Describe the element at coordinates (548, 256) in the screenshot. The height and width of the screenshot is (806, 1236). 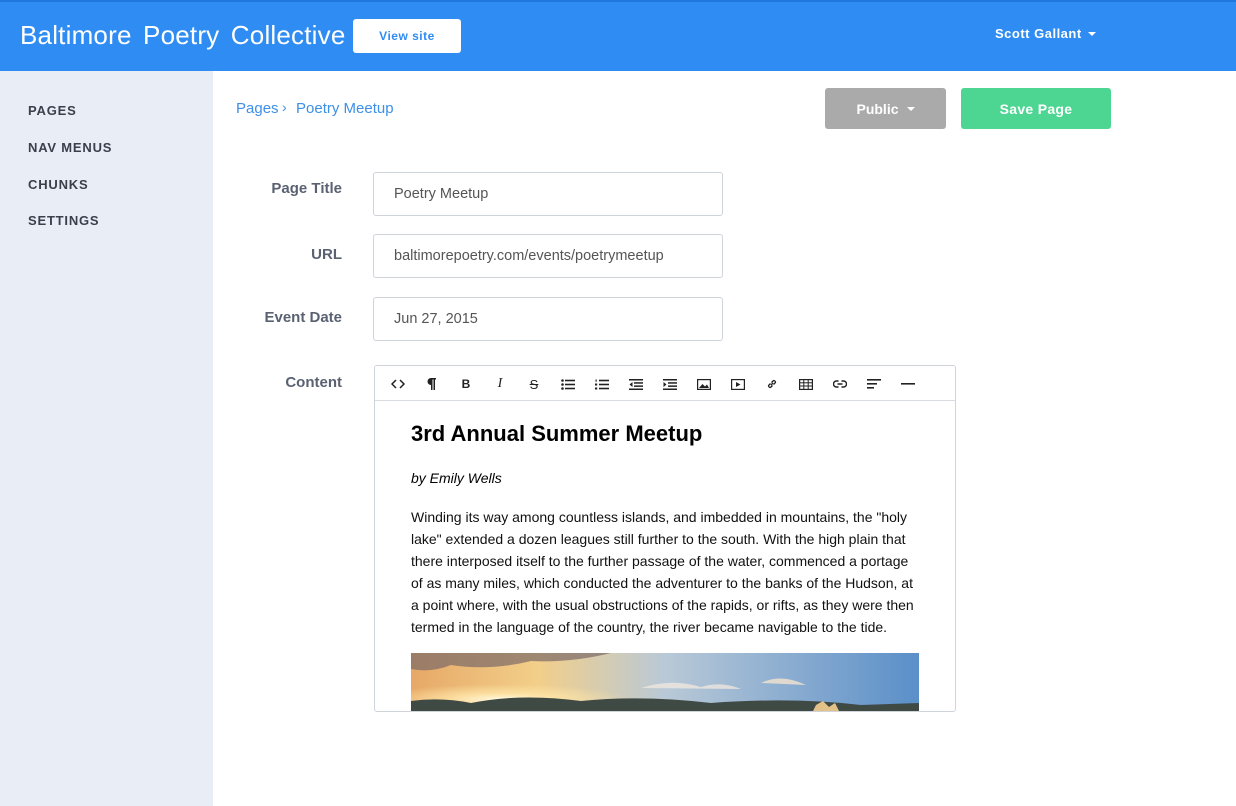
I see `url-input: baltimorepoetry.com/events/poetrymeetup` at that location.